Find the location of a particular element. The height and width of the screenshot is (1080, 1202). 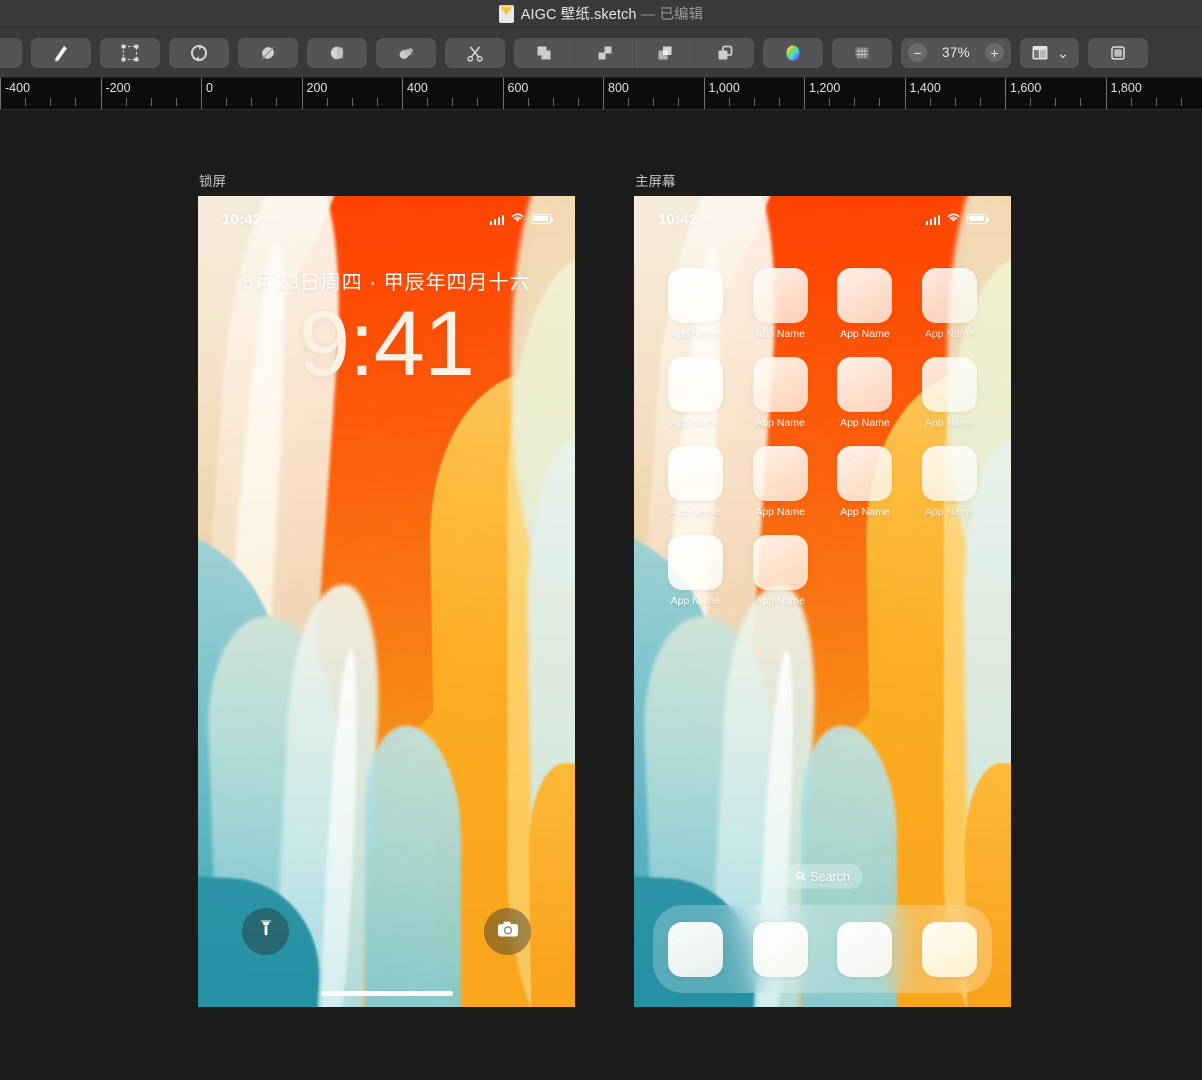

zoom-level-value: 37% is located at coordinates (956, 52).